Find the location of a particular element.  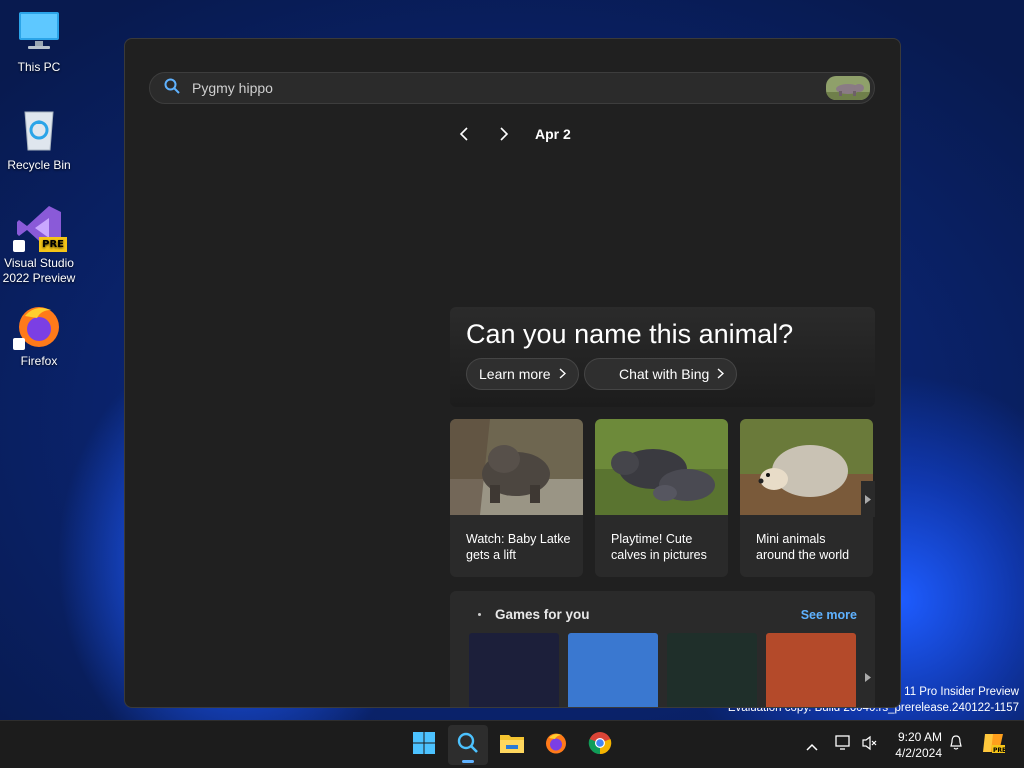

chrome-icon is located at coordinates (600, 745).